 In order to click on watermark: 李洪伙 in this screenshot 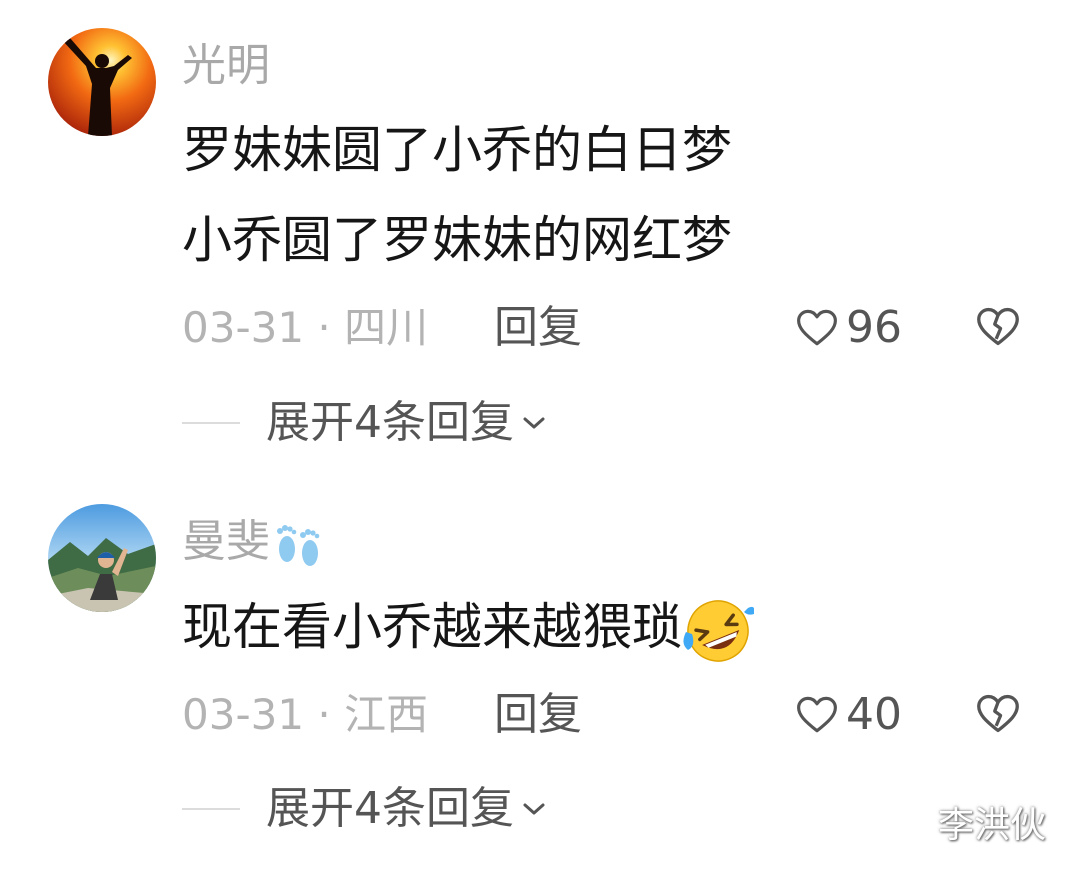, I will do `click(992, 825)`.